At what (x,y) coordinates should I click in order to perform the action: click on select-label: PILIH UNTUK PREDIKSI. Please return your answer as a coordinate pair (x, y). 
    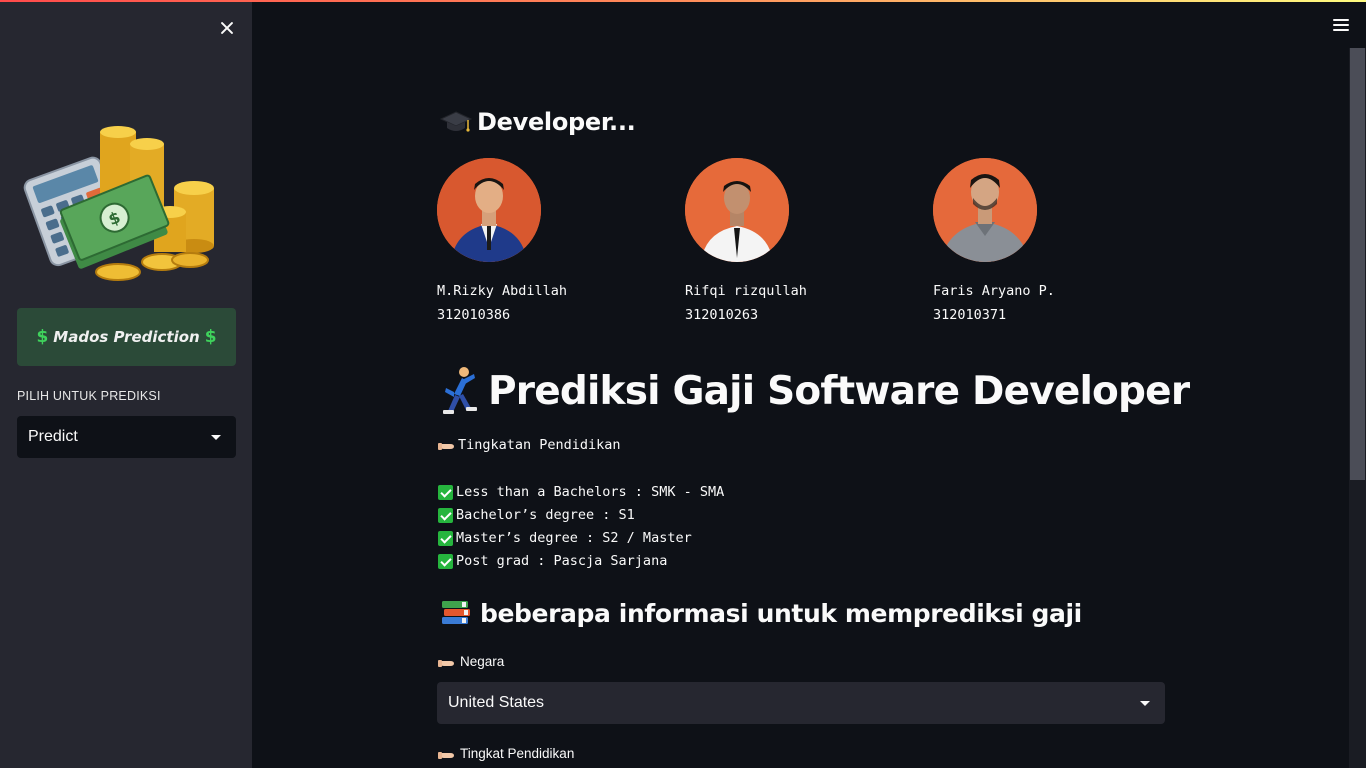
    Looking at the image, I should click on (89, 396).